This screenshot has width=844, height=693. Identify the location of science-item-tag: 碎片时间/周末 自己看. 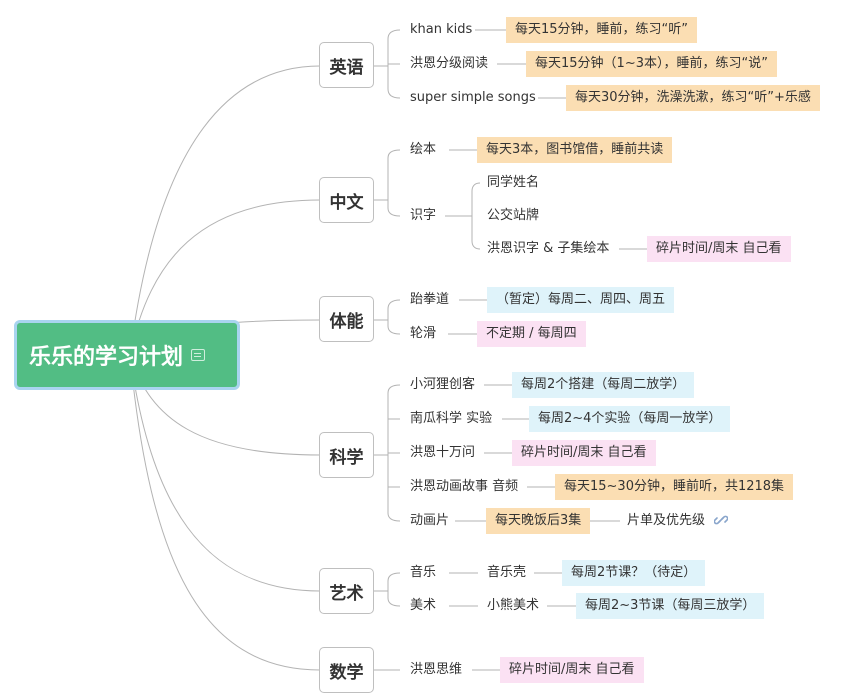
(584, 453).